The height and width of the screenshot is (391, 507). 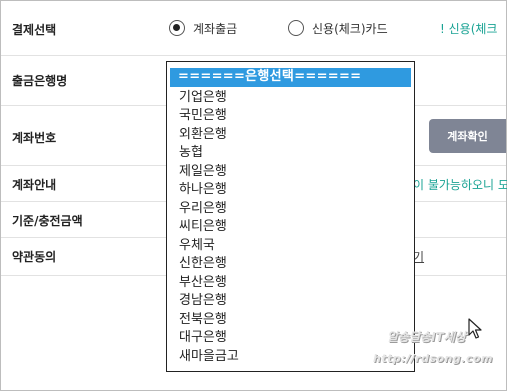 What do you see at coordinates (290, 227) in the screenshot?
I see `bank-option: 씨티은행` at bounding box center [290, 227].